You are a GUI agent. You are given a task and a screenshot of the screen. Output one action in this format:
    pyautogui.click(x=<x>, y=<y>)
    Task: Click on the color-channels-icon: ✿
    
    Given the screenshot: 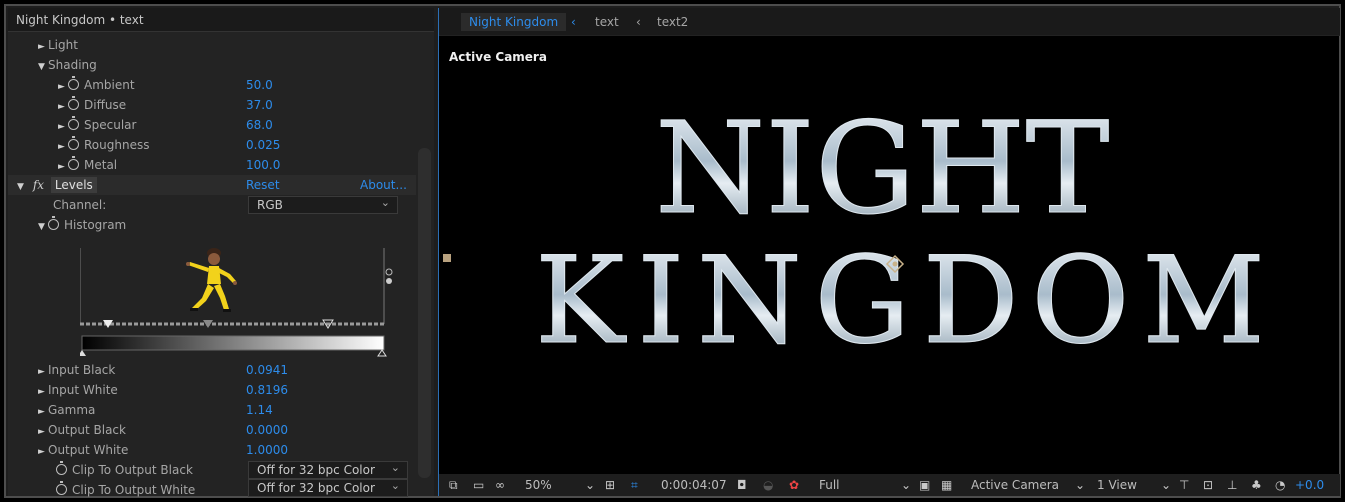 What is the action you would take?
    pyautogui.click(x=794, y=485)
    